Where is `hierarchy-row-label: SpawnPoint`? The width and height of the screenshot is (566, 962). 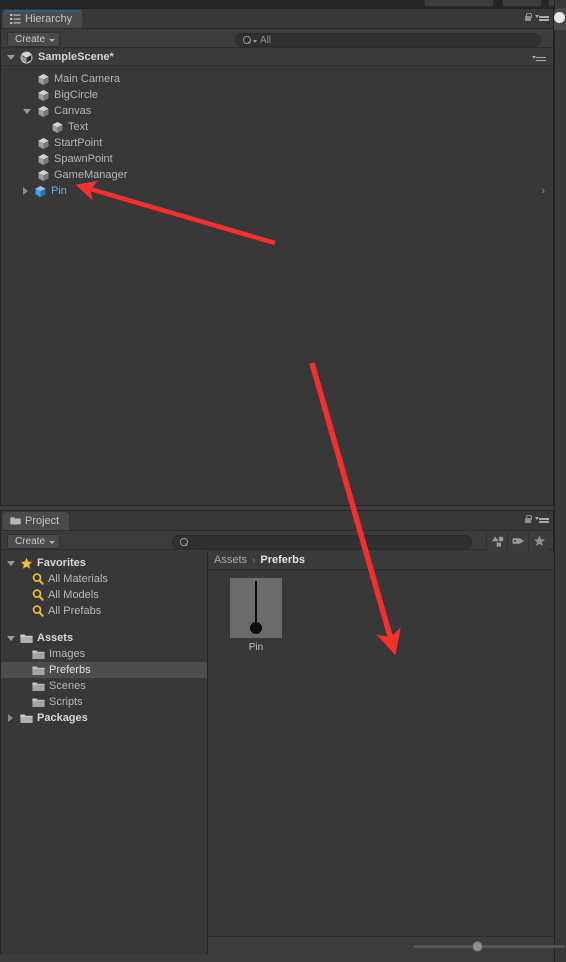 hierarchy-row-label: SpawnPoint is located at coordinates (83, 159).